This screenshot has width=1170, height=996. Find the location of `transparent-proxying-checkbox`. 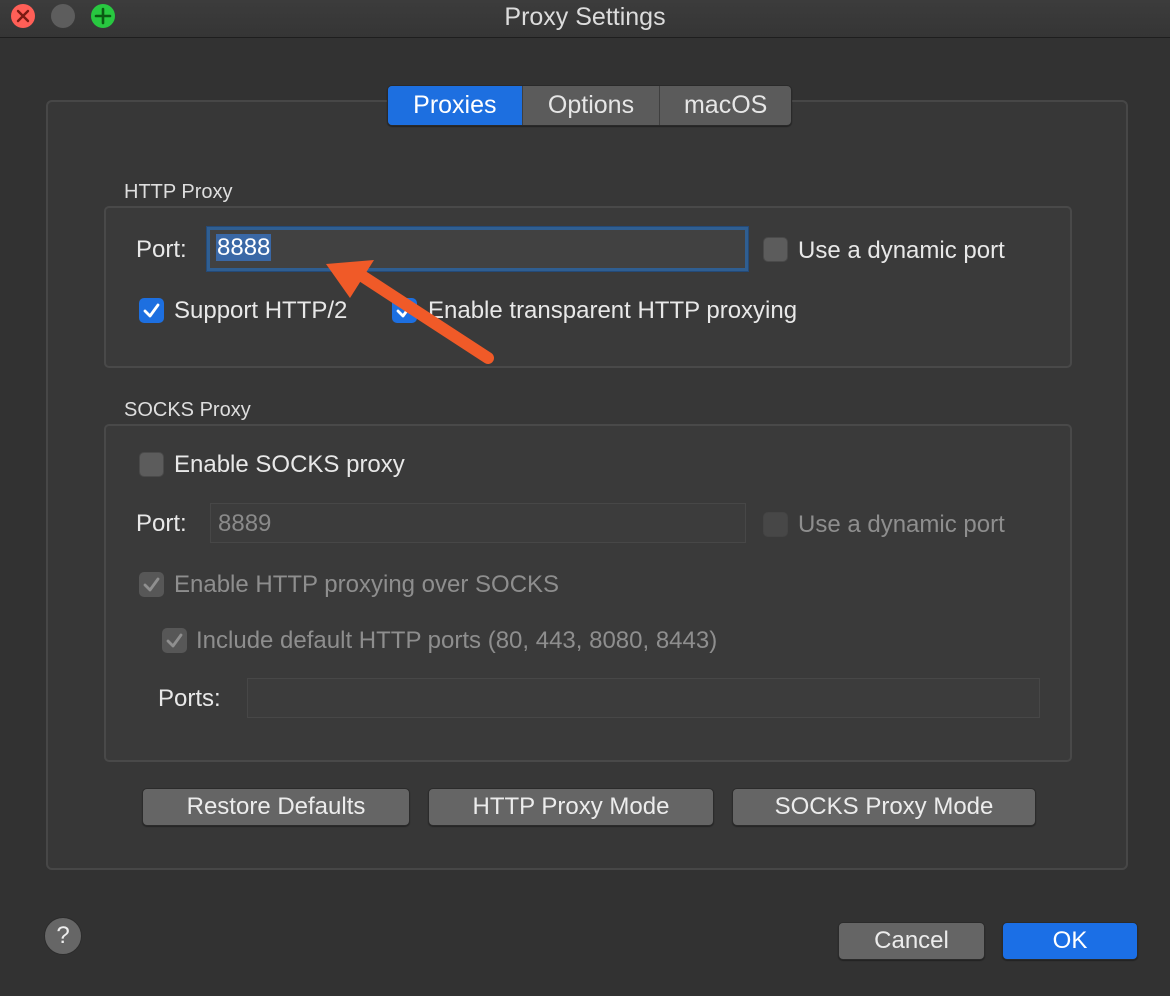

transparent-proxying-checkbox is located at coordinates (404, 310).